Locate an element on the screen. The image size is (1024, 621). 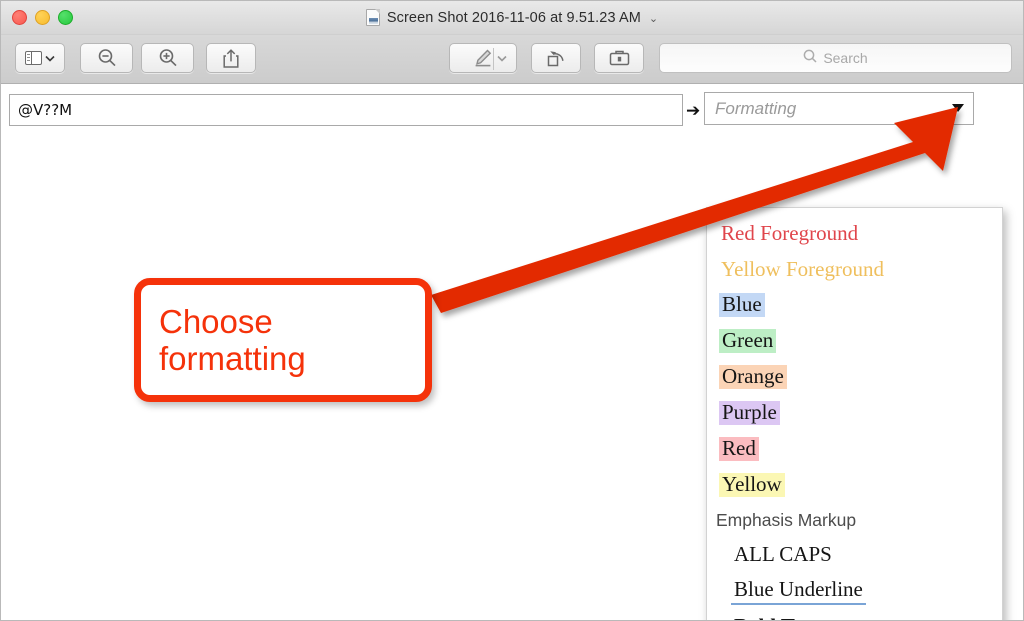
search-field: Search is located at coordinates (835, 58).